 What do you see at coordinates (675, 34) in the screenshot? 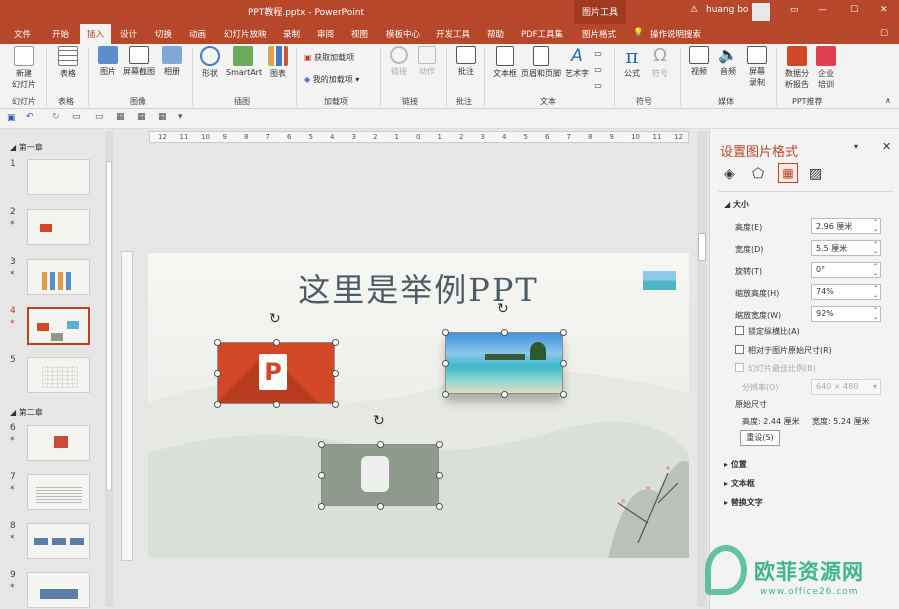
I see `tell-me-search: 操作说明搜索` at bounding box center [675, 34].